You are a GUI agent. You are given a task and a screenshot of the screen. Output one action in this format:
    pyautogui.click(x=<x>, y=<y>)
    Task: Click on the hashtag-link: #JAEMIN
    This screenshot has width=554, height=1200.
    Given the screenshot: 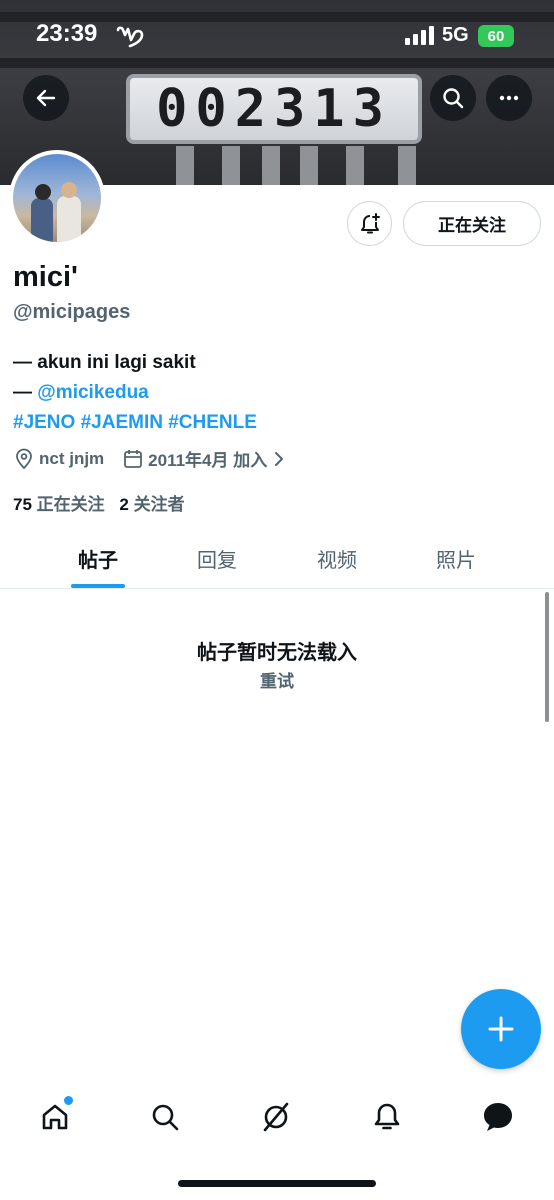 What is the action you would take?
    pyautogui.click(x=122, y=422)
    